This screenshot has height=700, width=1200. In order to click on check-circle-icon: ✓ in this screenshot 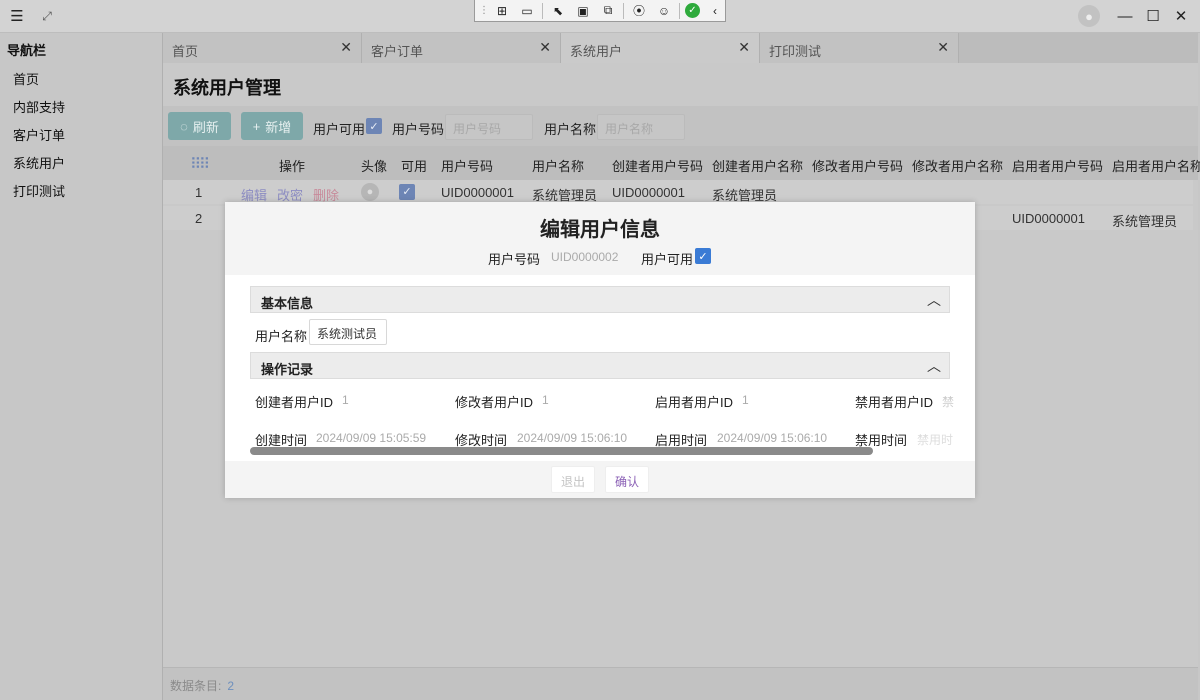, I will do `click(692, 10)`.